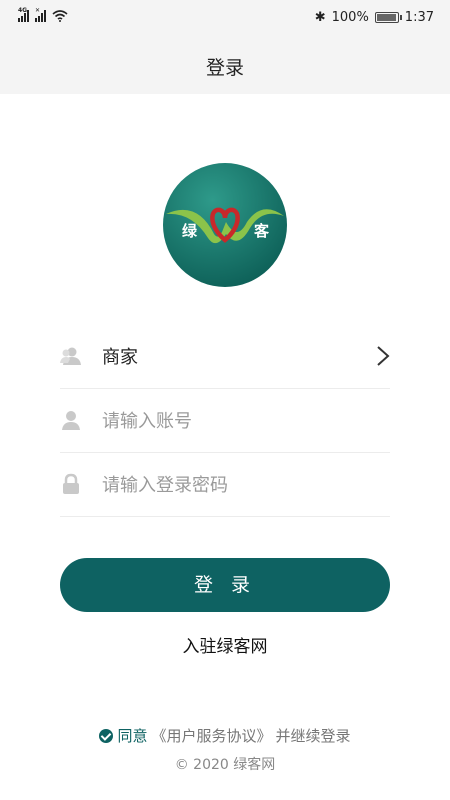 The height and width of the screenshot is (800, 450). What do you see at coordinates (225, 225) in the screenshot?
I see `app-logo: 绿 客` at bounding box center [225, 225].